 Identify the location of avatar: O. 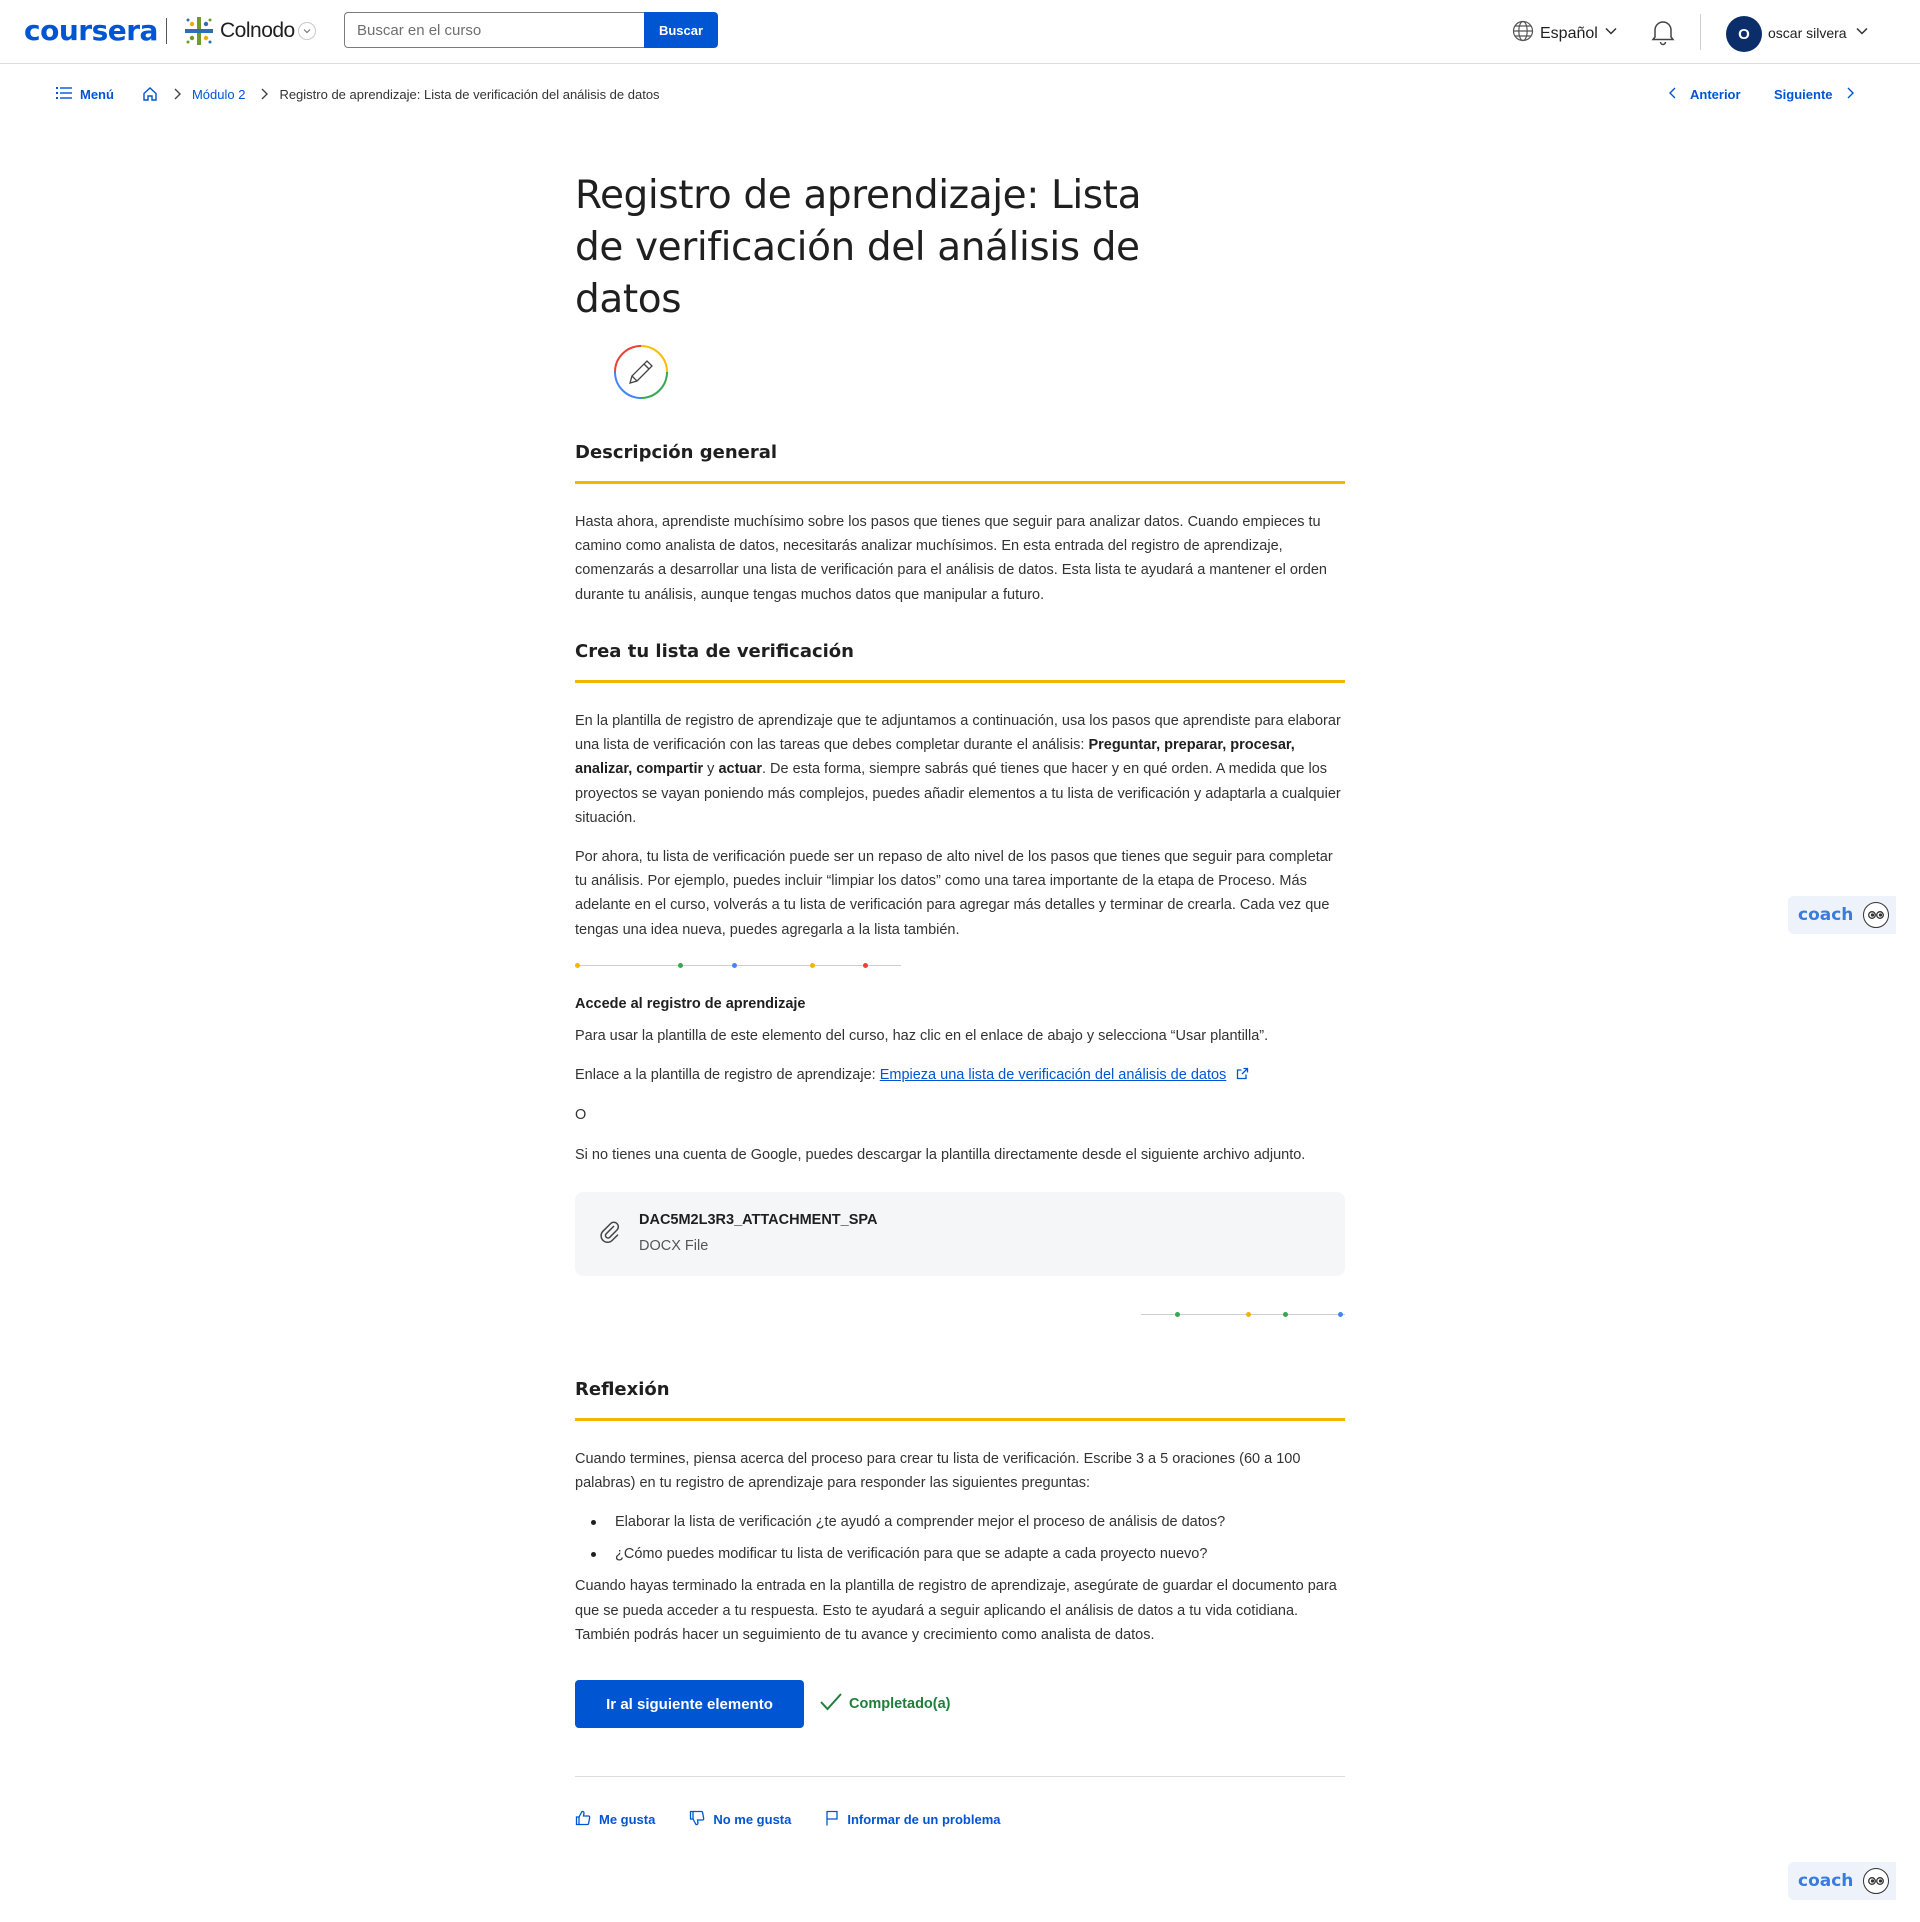
(1744, 34).